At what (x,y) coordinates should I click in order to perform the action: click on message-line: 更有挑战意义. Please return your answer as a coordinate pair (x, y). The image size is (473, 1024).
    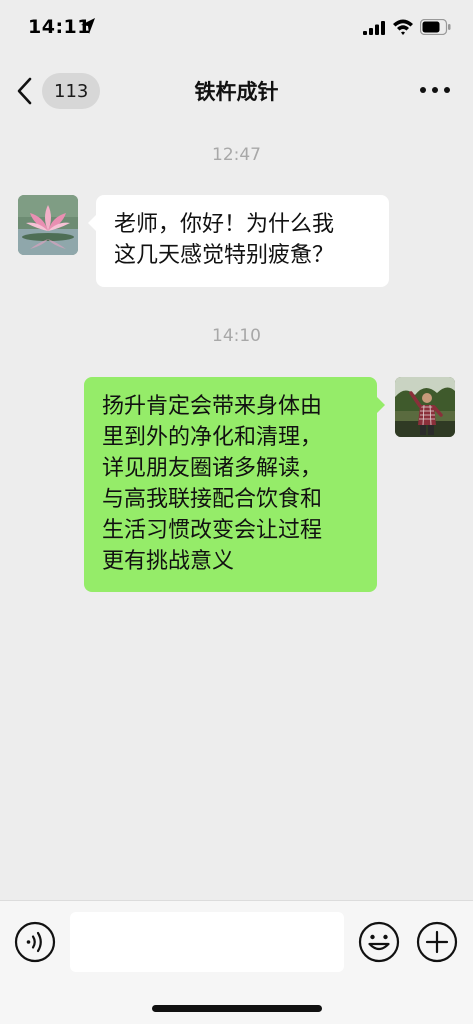
    Looking at the image, I should click on (168, 561).